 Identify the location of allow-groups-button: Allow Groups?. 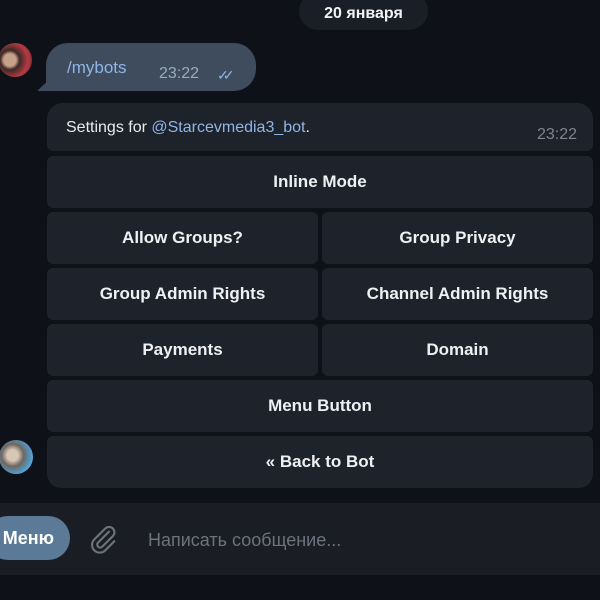
(182, 238).